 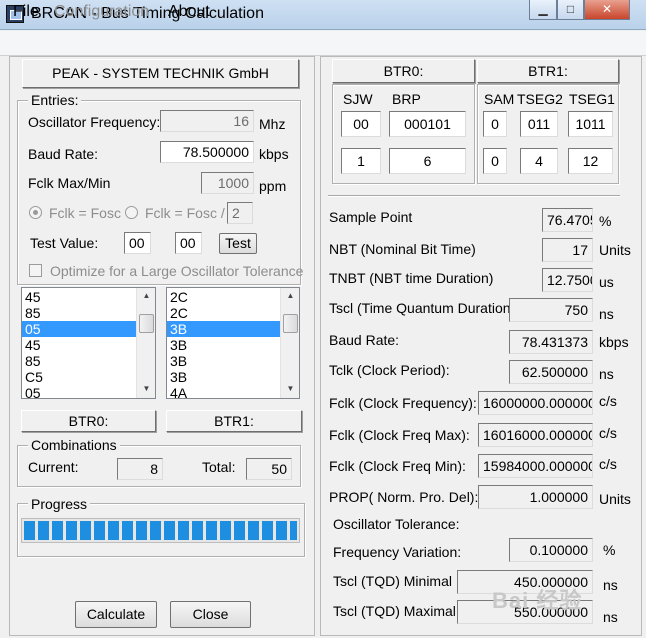 What do you see at coordinates (535, 403) in the screenshot?
I see `fclk-value: 16000000.000000` at bounding box center [535, 403].